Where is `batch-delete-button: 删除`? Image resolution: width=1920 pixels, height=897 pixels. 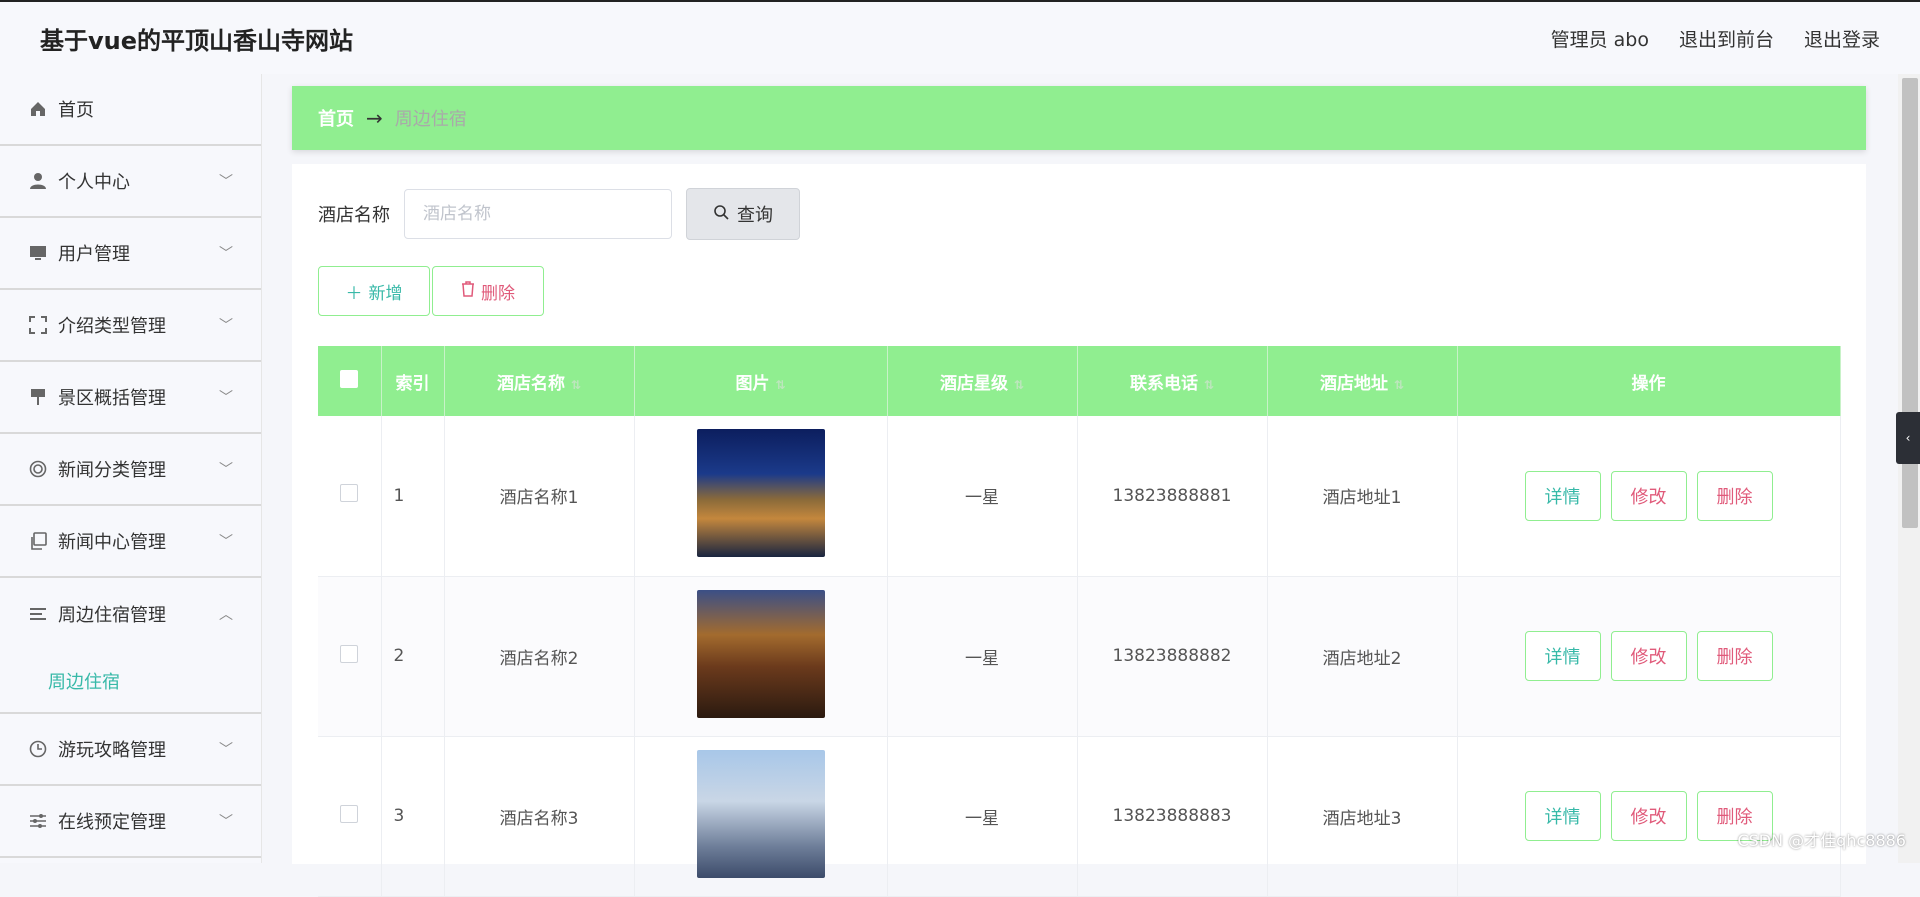 batch-delete-button: 删除 is located at coordinates (488, 291).